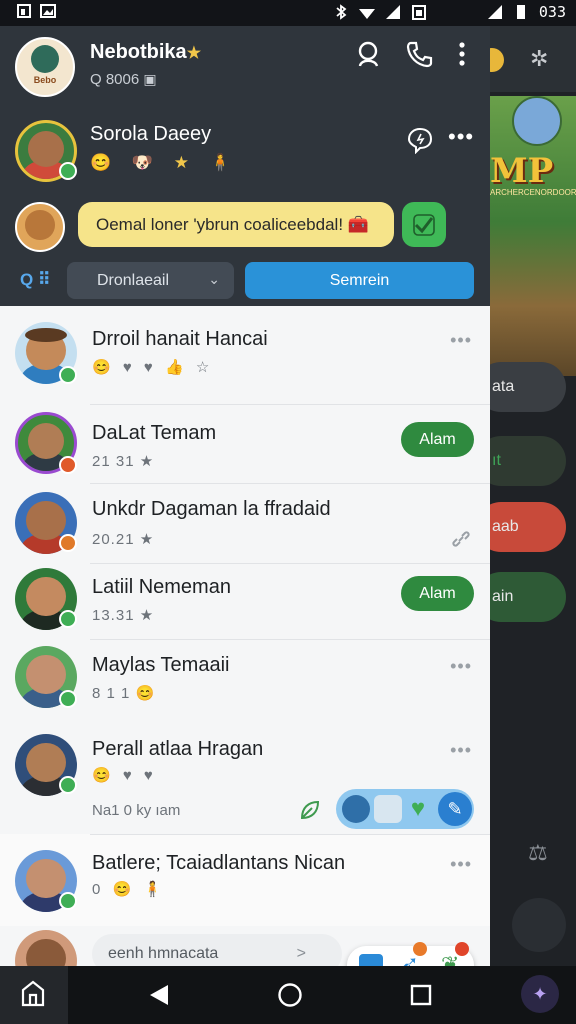 Image resolution: width=576 pixels, height=1024 pixels. I want to click on image-icon, so click(48, 11).